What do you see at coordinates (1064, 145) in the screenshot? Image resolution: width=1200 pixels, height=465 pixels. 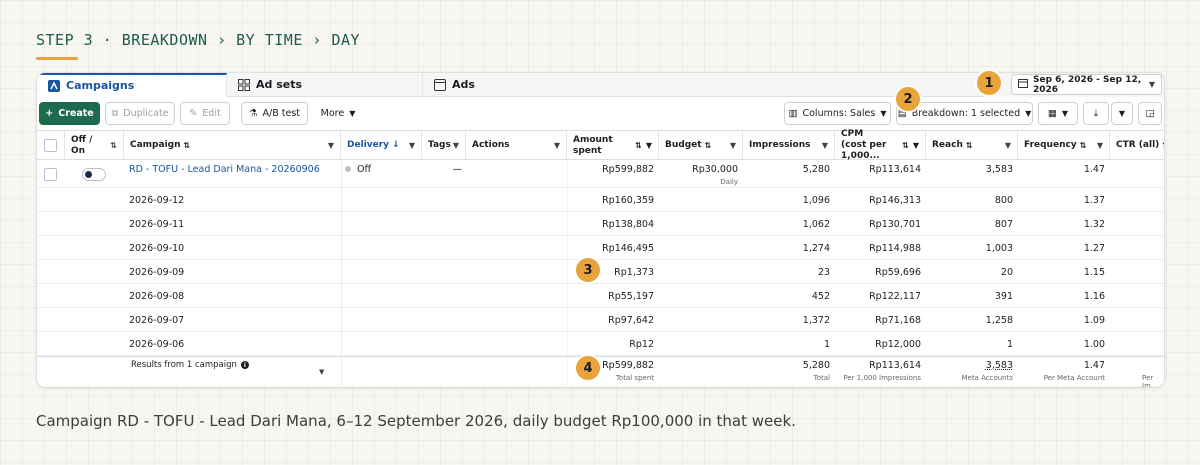 I see `column-header-frequency: Frequency ⇅ ▼` at bounding box center [1064, 145].